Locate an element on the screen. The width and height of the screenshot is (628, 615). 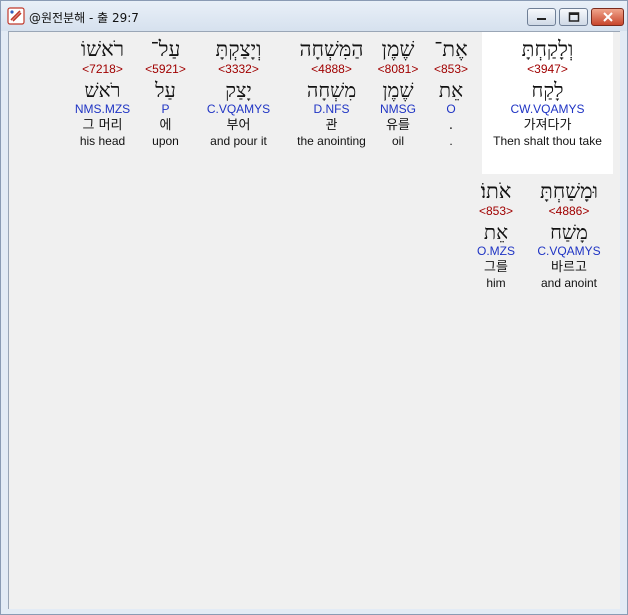
hebrew-word: עַל־ is located at coordinates (165, 49).